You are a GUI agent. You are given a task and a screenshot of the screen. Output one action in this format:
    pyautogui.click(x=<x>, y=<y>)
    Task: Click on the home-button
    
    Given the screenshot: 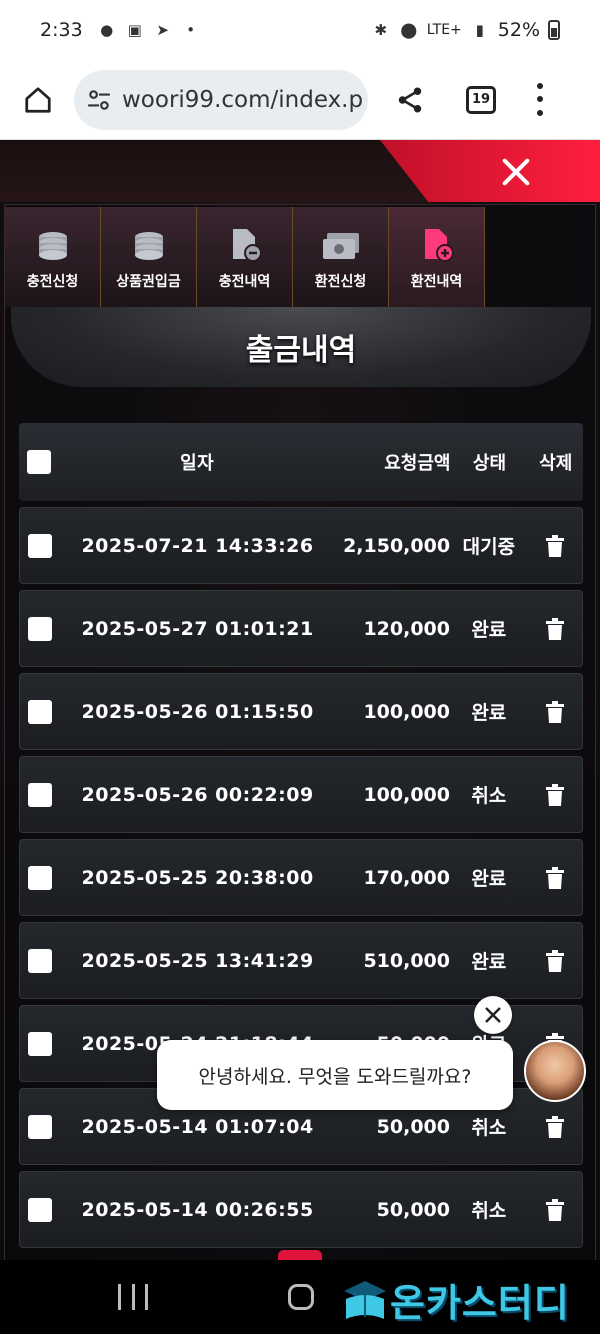 What is the action you would take?
    pyautogui.click(x=38, y=100)
    